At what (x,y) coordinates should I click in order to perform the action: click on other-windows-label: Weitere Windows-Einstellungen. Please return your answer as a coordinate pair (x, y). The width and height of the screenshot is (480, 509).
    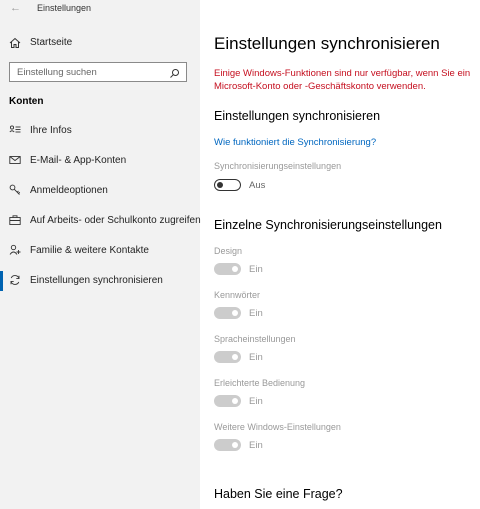
    Looking at the image, I should click on (277, 427).